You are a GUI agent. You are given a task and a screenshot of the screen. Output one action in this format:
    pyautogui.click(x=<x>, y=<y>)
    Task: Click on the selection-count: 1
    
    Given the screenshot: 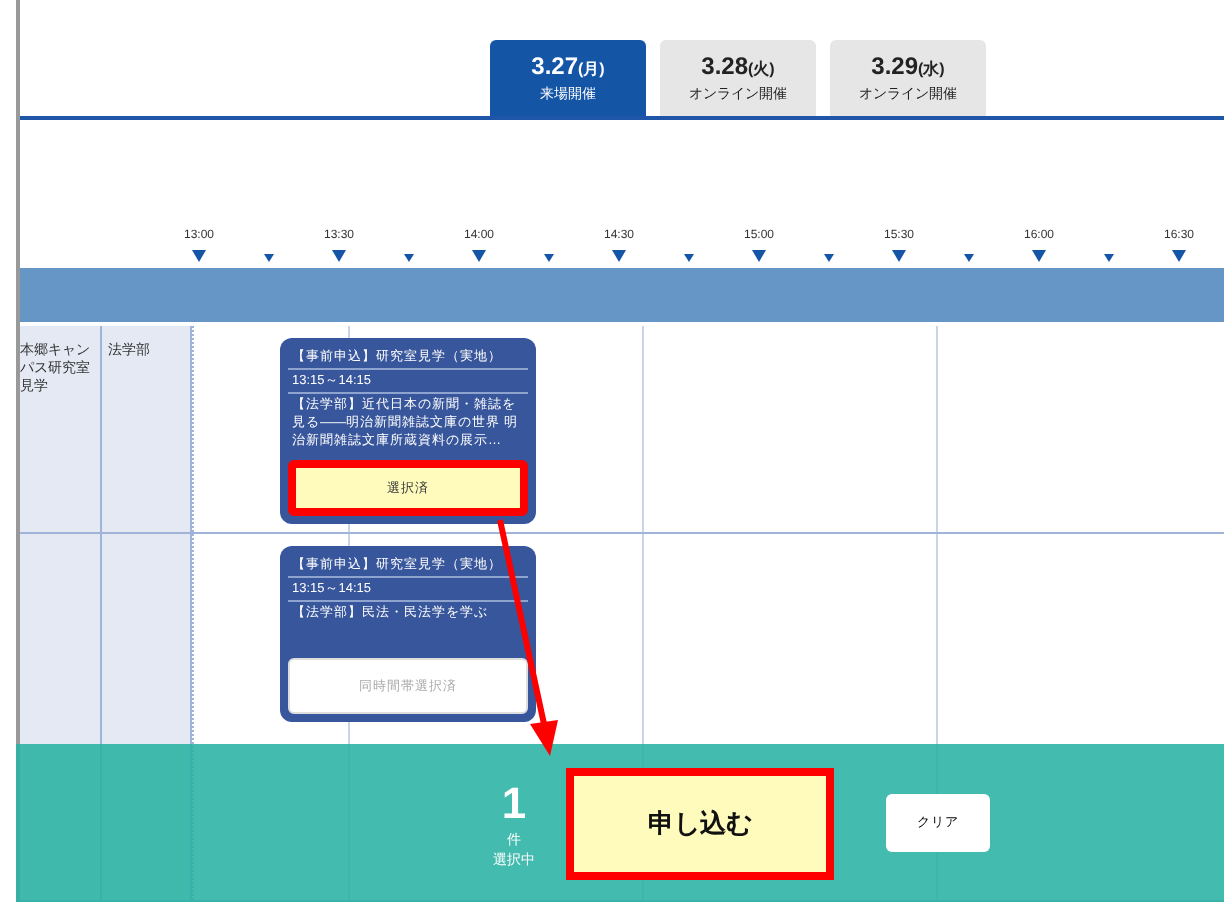 What is the action you would take?
    pyautogui.click(x=514, y=803)
    